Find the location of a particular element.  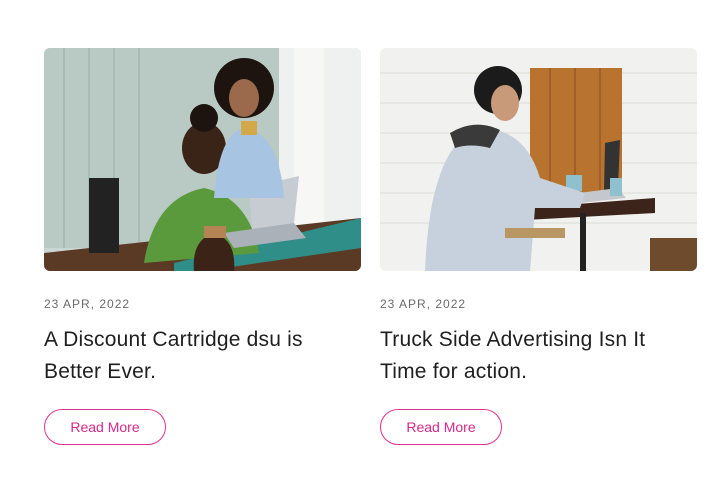

post-title: A Discount Cartridge dsu is Better Ever. is located at coordinates (194, 356).